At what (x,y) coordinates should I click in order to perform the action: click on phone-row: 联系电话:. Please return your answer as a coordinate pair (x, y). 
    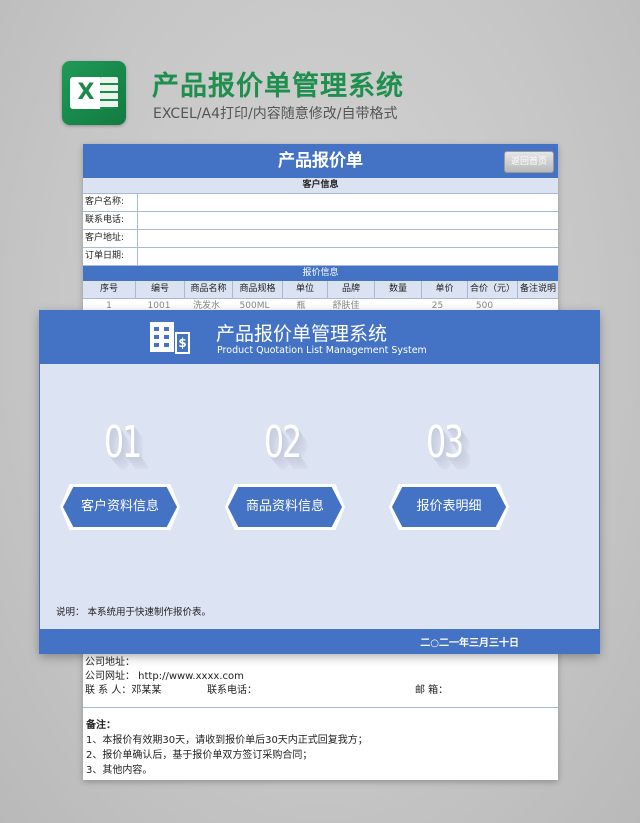
    Looking at the image, I should click on (320, 221).